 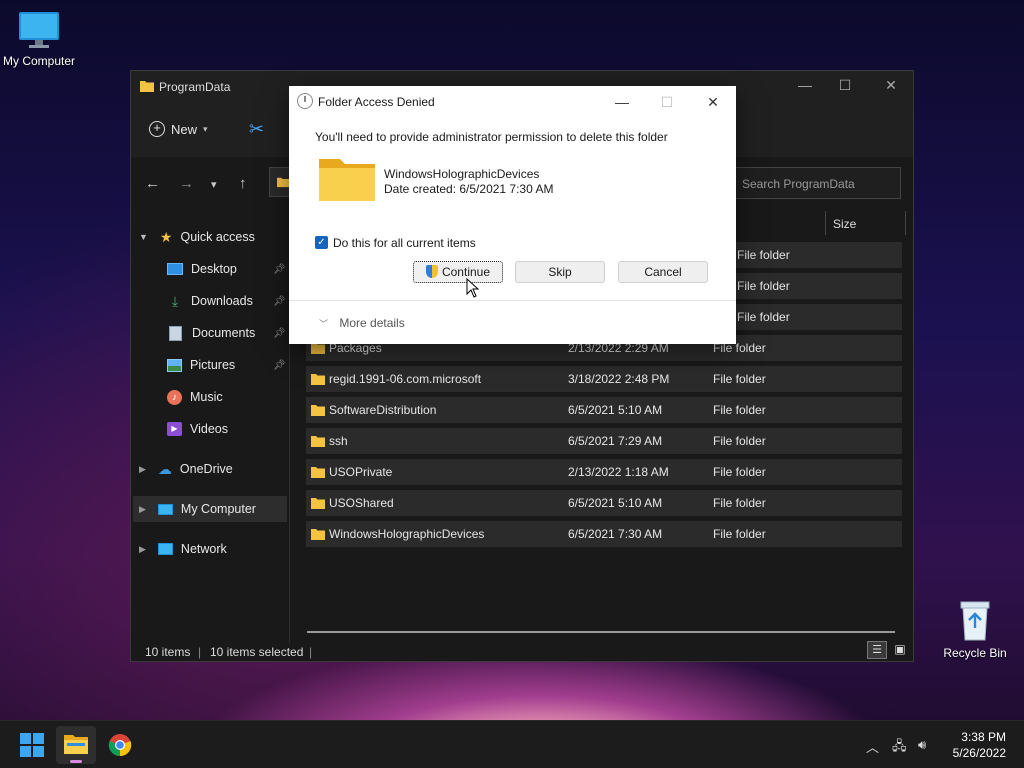 I want to click on plus-circle-icon: +, so click(x=157, y=129).